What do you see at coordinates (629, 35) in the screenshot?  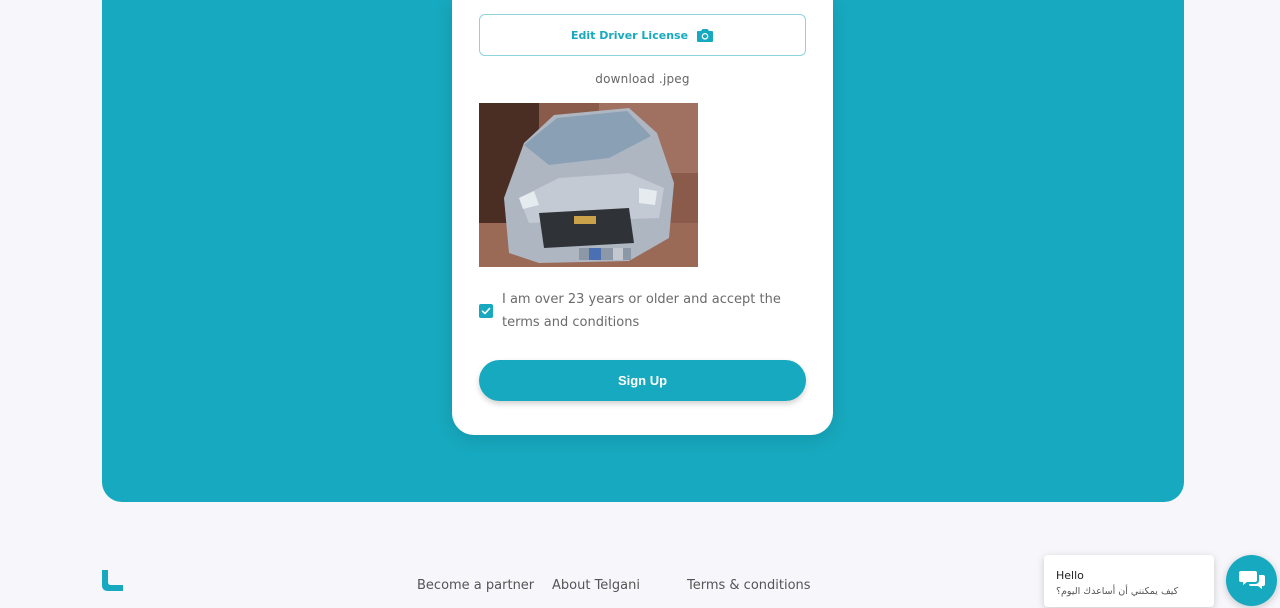 I see `edit-driver-license-label: Edit Driver License` at bounding box center [629, 35].